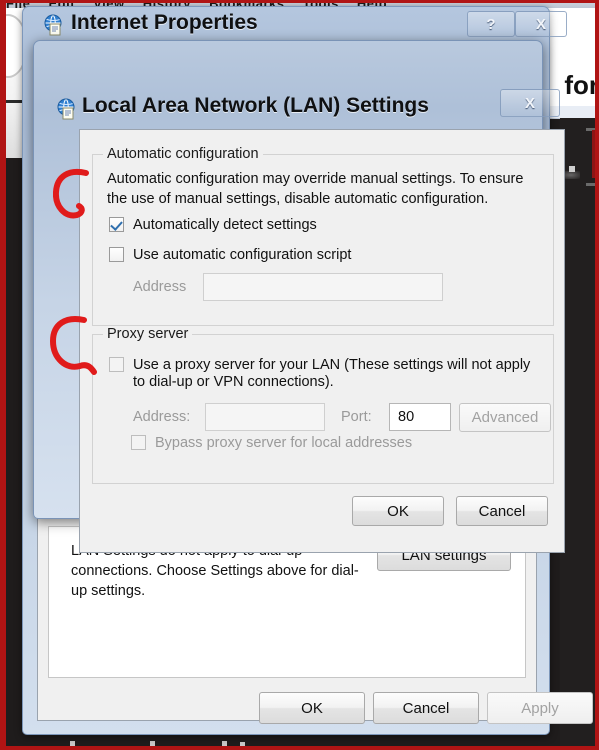 This screenshot has width=599, height=750. Describe the element at coordinates (116, 254) in the screenshot. I see `use-configuration-script-checkbox` at that location.